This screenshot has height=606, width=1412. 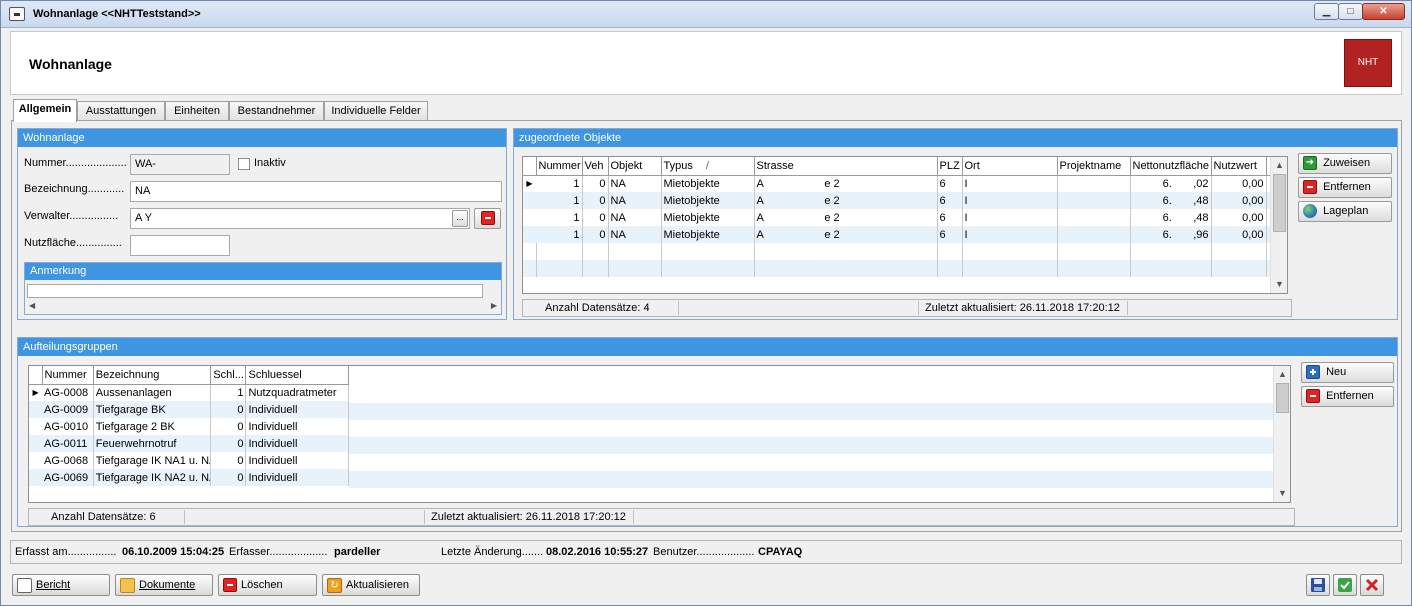 What do you see at coordinates (255, 291) in the screenshot?
I see `anmerkung-field` at bounding box center [255, 291].